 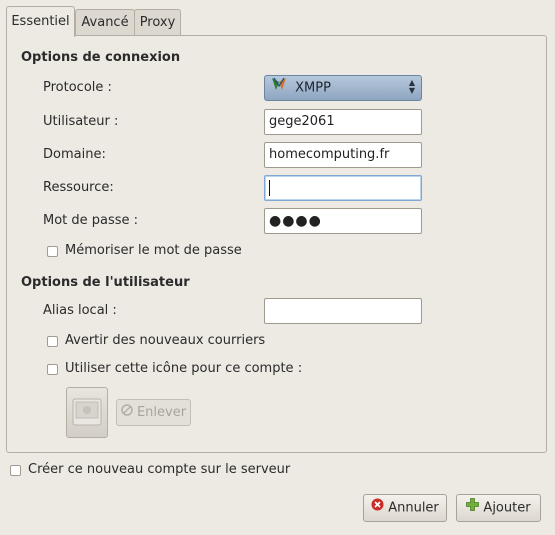 I want to click on account-image-placeholder-icon, so click(x=87, y=414).